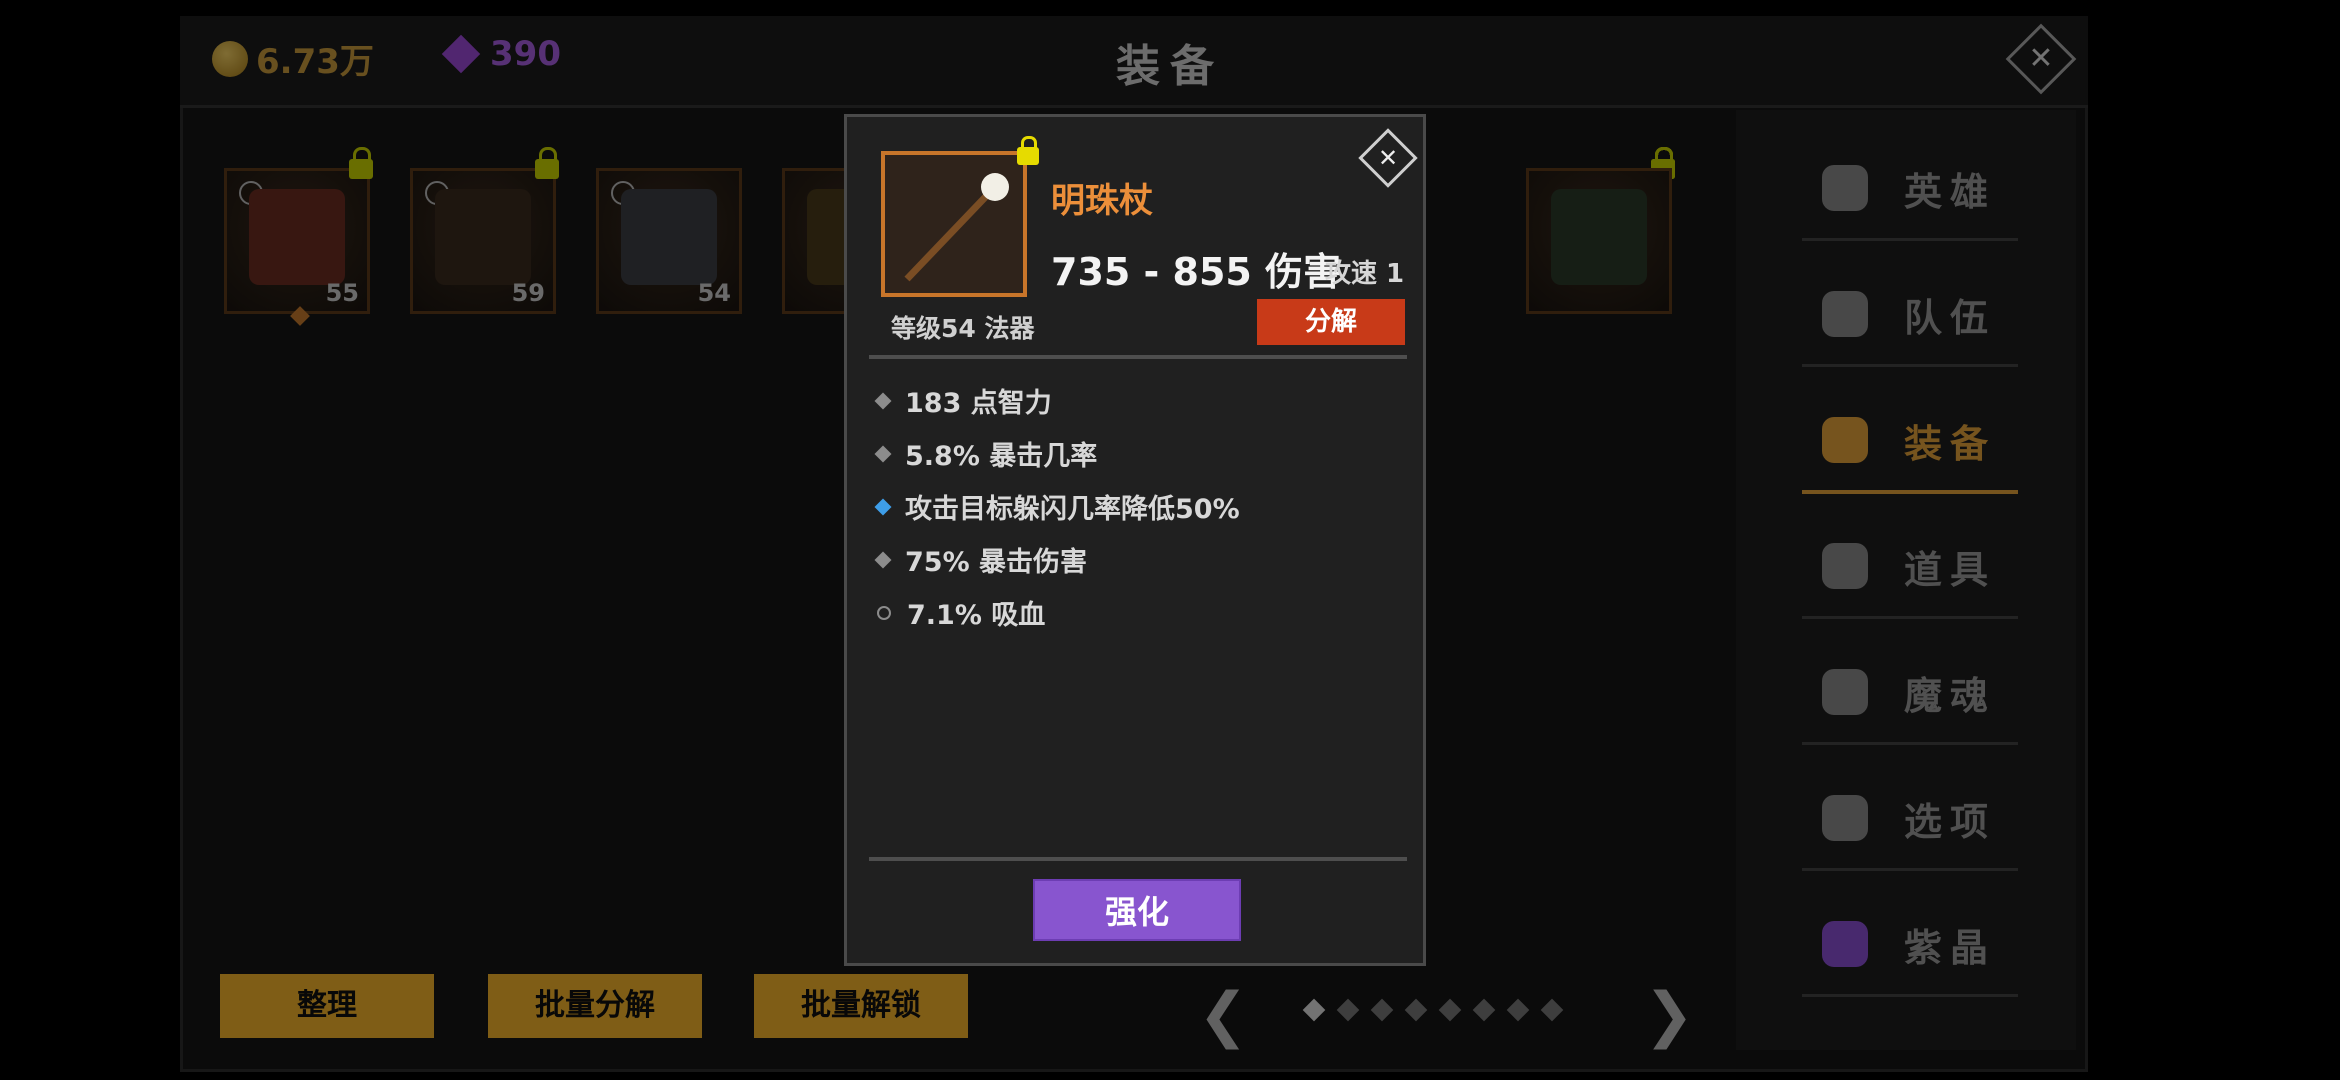 This screenshot has width=2340, height=1080. I want to click on lock-icon, so click(1028, 150).